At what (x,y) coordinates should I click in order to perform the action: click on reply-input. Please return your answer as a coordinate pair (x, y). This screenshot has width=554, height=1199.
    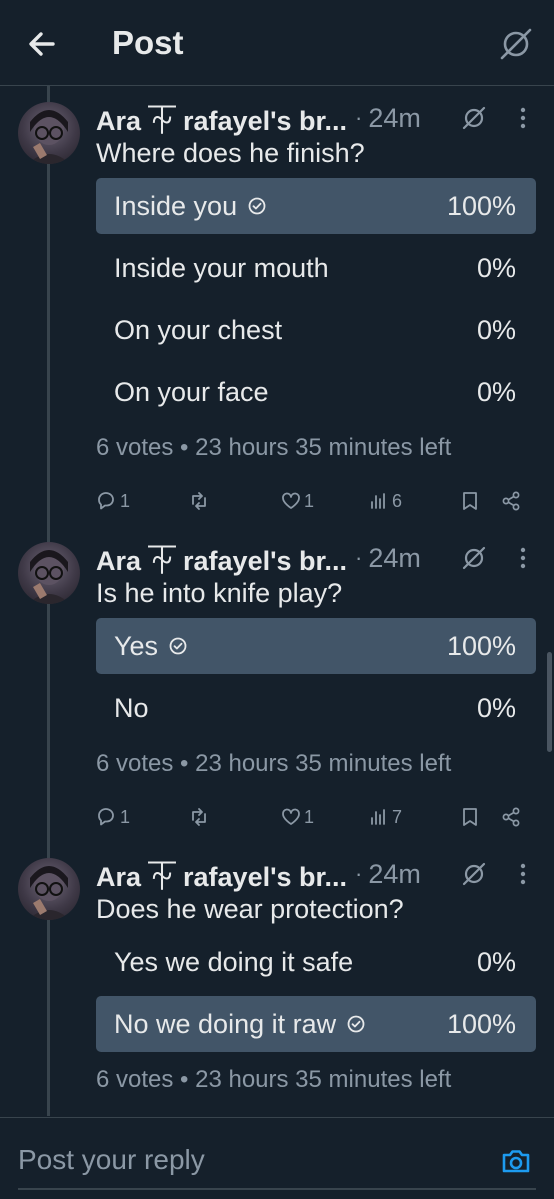
    Looking at the image, I should click on (238, 1160).